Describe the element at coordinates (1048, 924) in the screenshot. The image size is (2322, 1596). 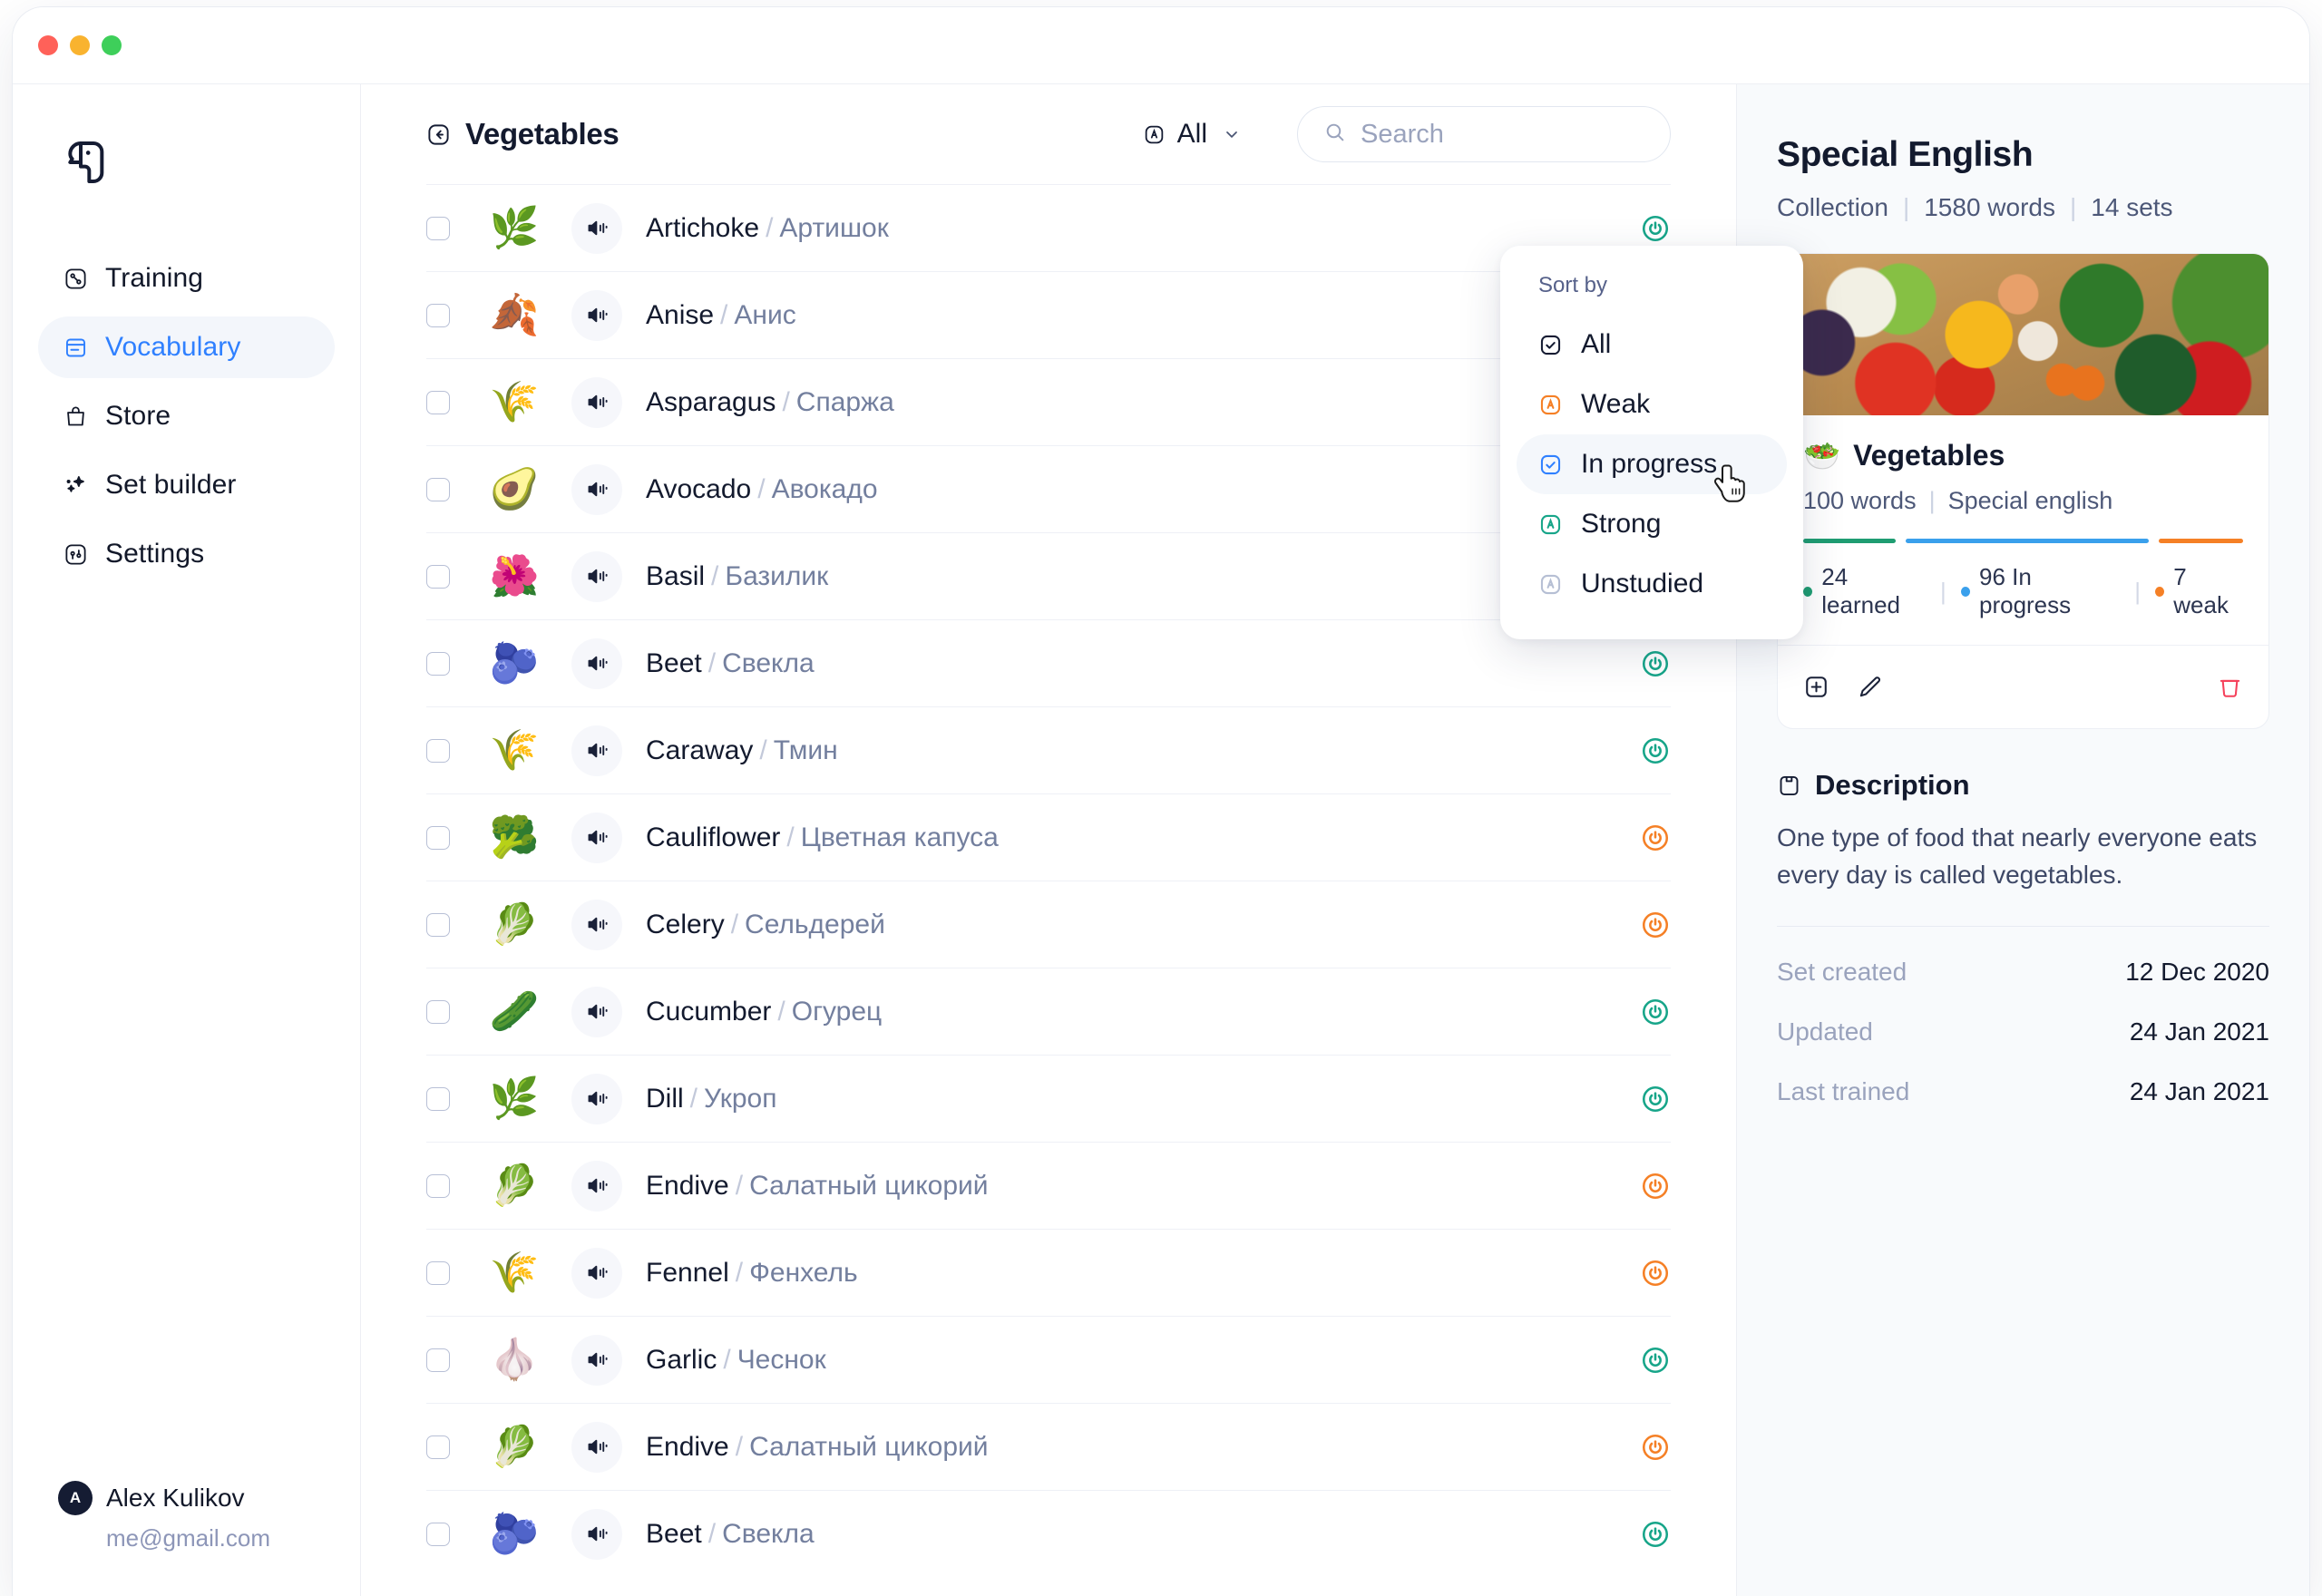
I see `word-row: 🥬 Celery / Сельдерей` at that location.